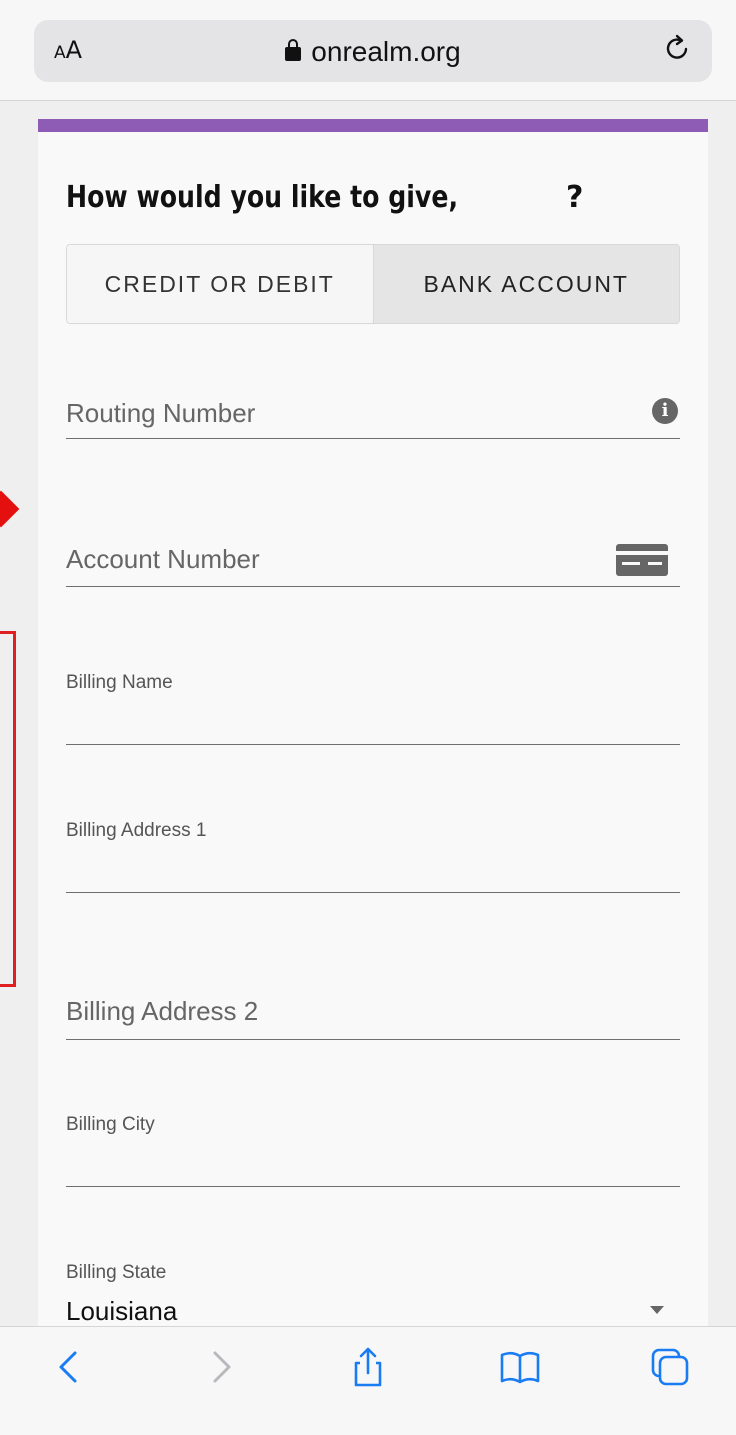  I want to click on tab-credit-or-debit: CREDIT OR DEBIT, so click(220, 284).